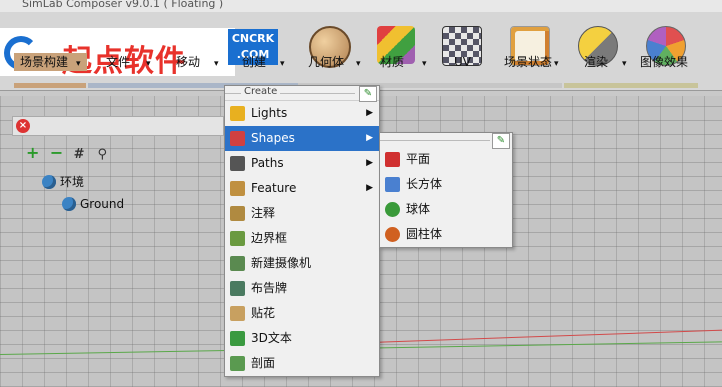  What do you see at coordinates (118, 126) in the screenshot?
I see `scene-search-input: ×` at bounding box center [118, 126].